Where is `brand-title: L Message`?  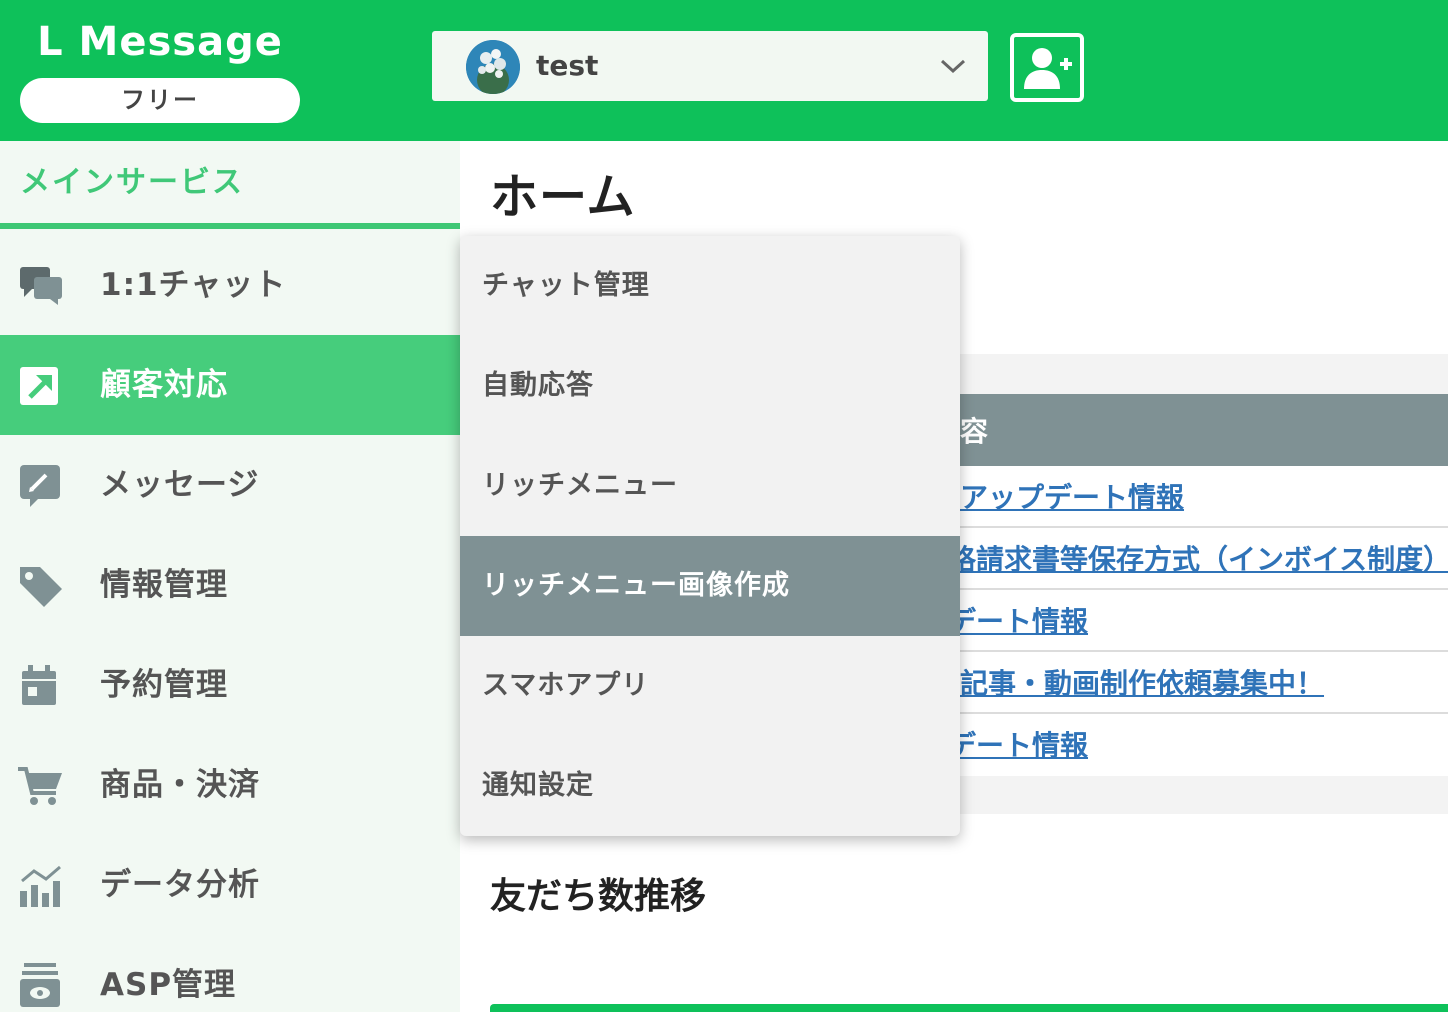 brand-title: L Message is located at coordinates (160, 42).